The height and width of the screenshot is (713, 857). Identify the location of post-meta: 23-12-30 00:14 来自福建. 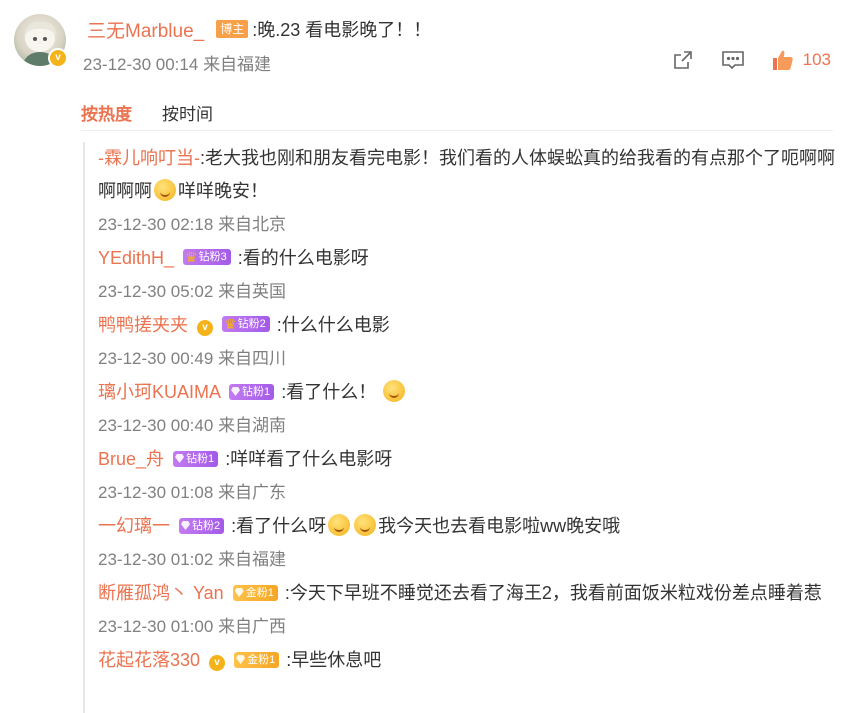
(177, 62).